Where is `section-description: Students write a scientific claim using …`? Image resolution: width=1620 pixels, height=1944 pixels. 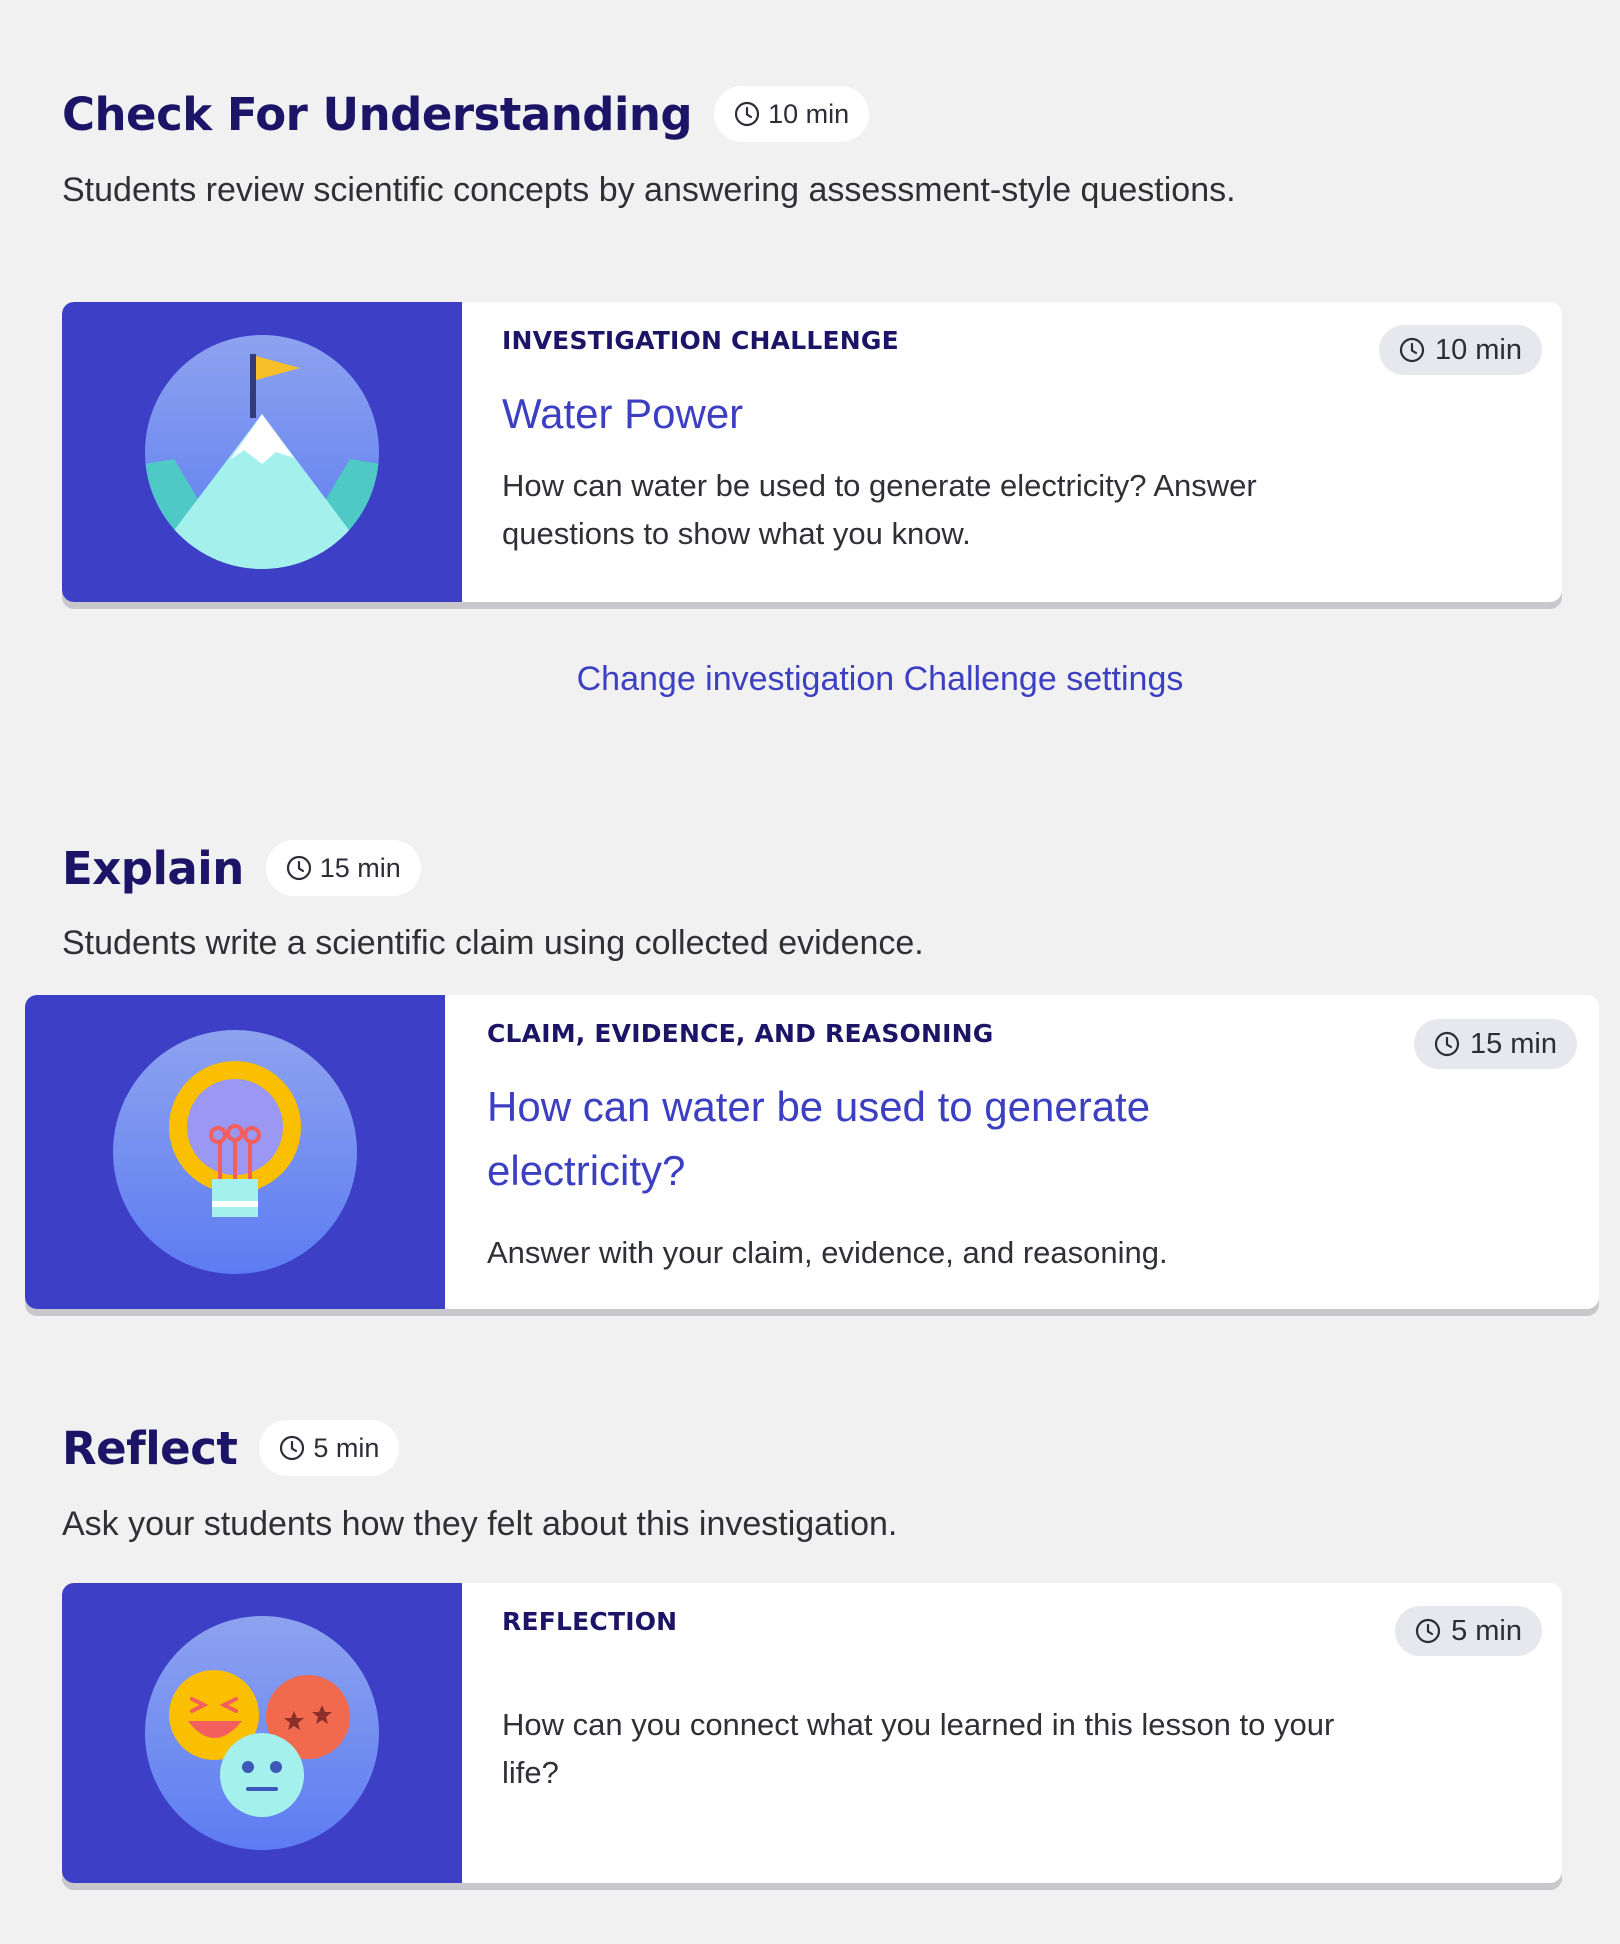
section-description: Students write a scientific claim using … is located at coordinates (493, 943).